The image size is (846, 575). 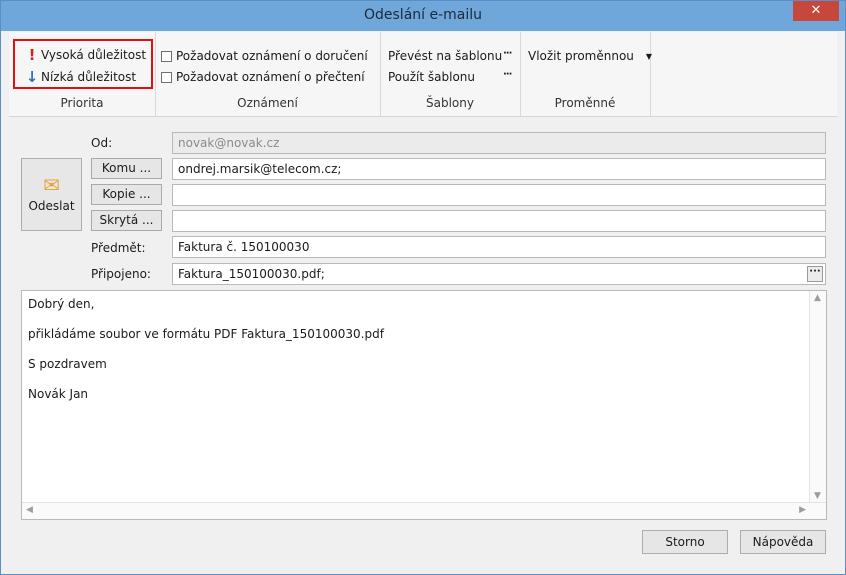 I want to click on templates-group-label: Šablony, so click(x=450, y=103).